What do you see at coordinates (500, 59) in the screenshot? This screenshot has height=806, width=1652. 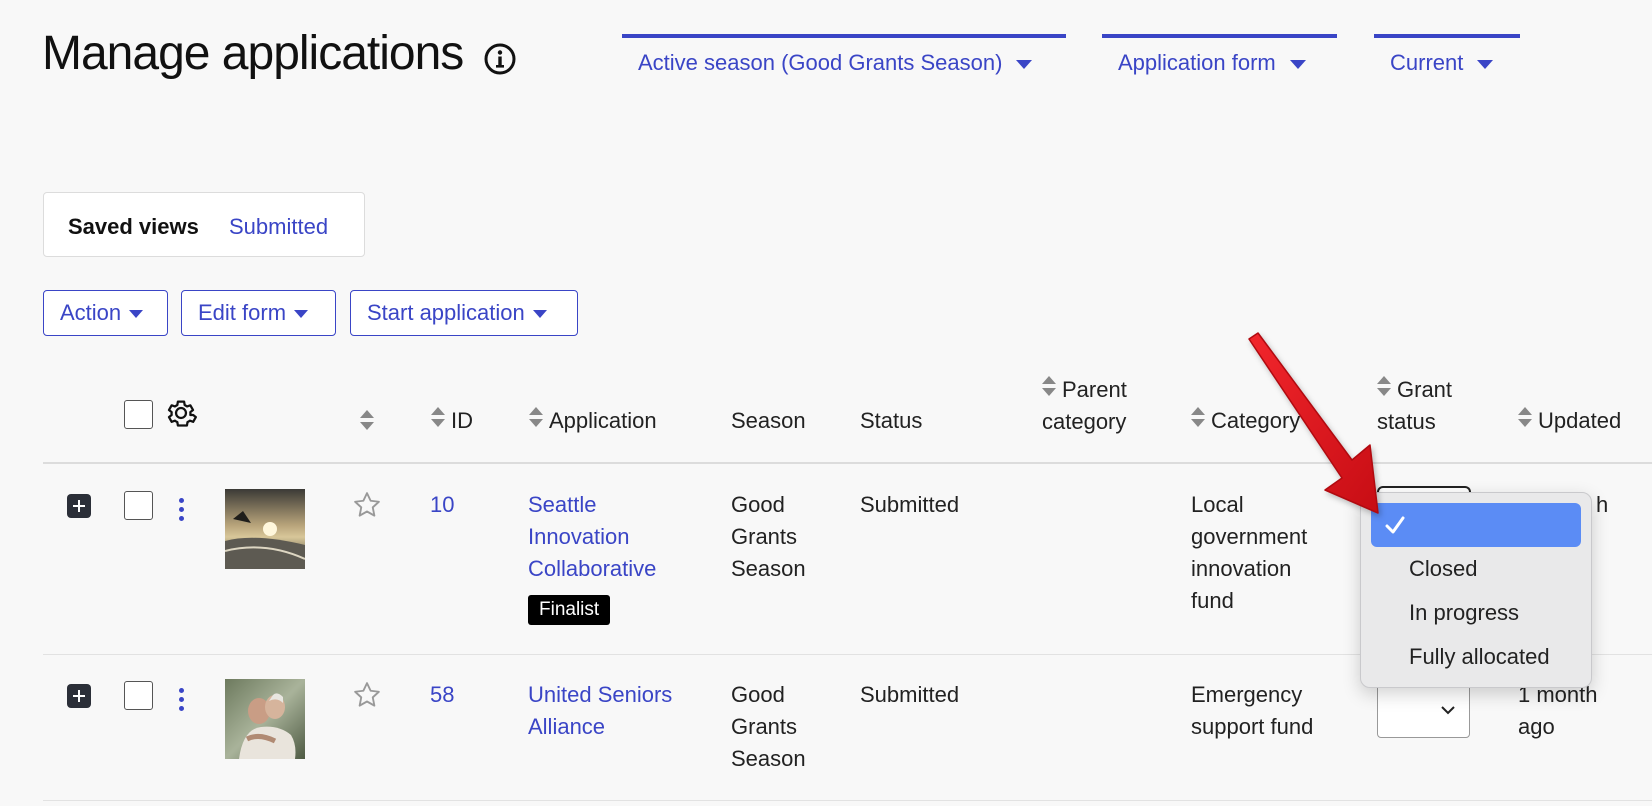 I see `info-icon` at bounding box center [500, 59].